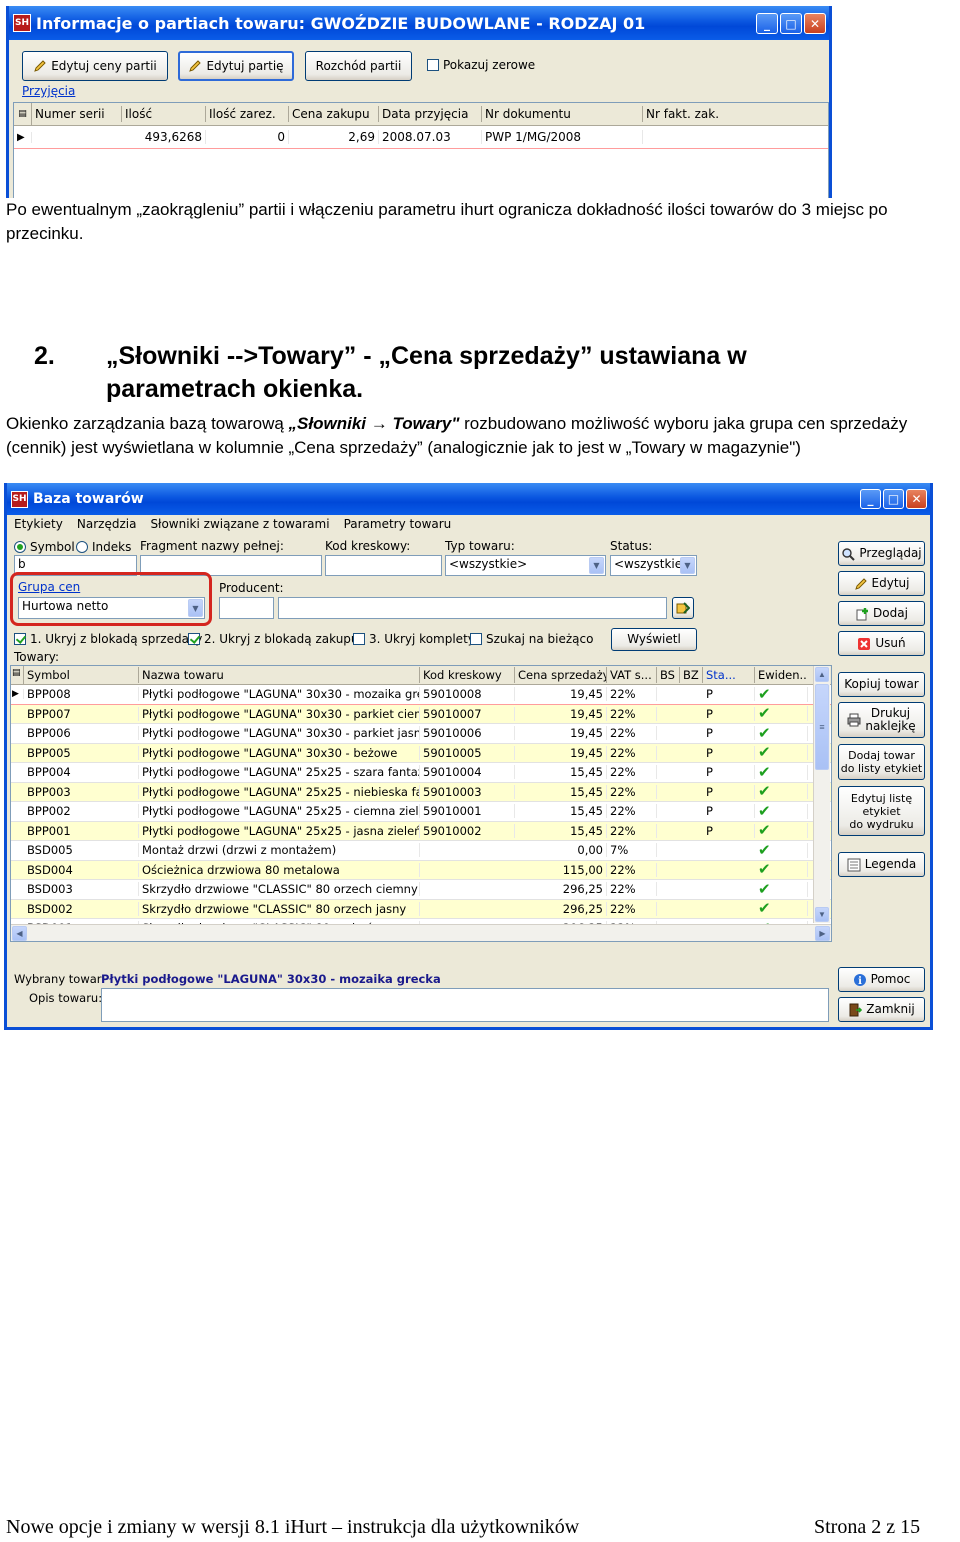 The image size is (960, 1542). I want to click on edit-batch-button: Edytuj partię, so click(236, 66).